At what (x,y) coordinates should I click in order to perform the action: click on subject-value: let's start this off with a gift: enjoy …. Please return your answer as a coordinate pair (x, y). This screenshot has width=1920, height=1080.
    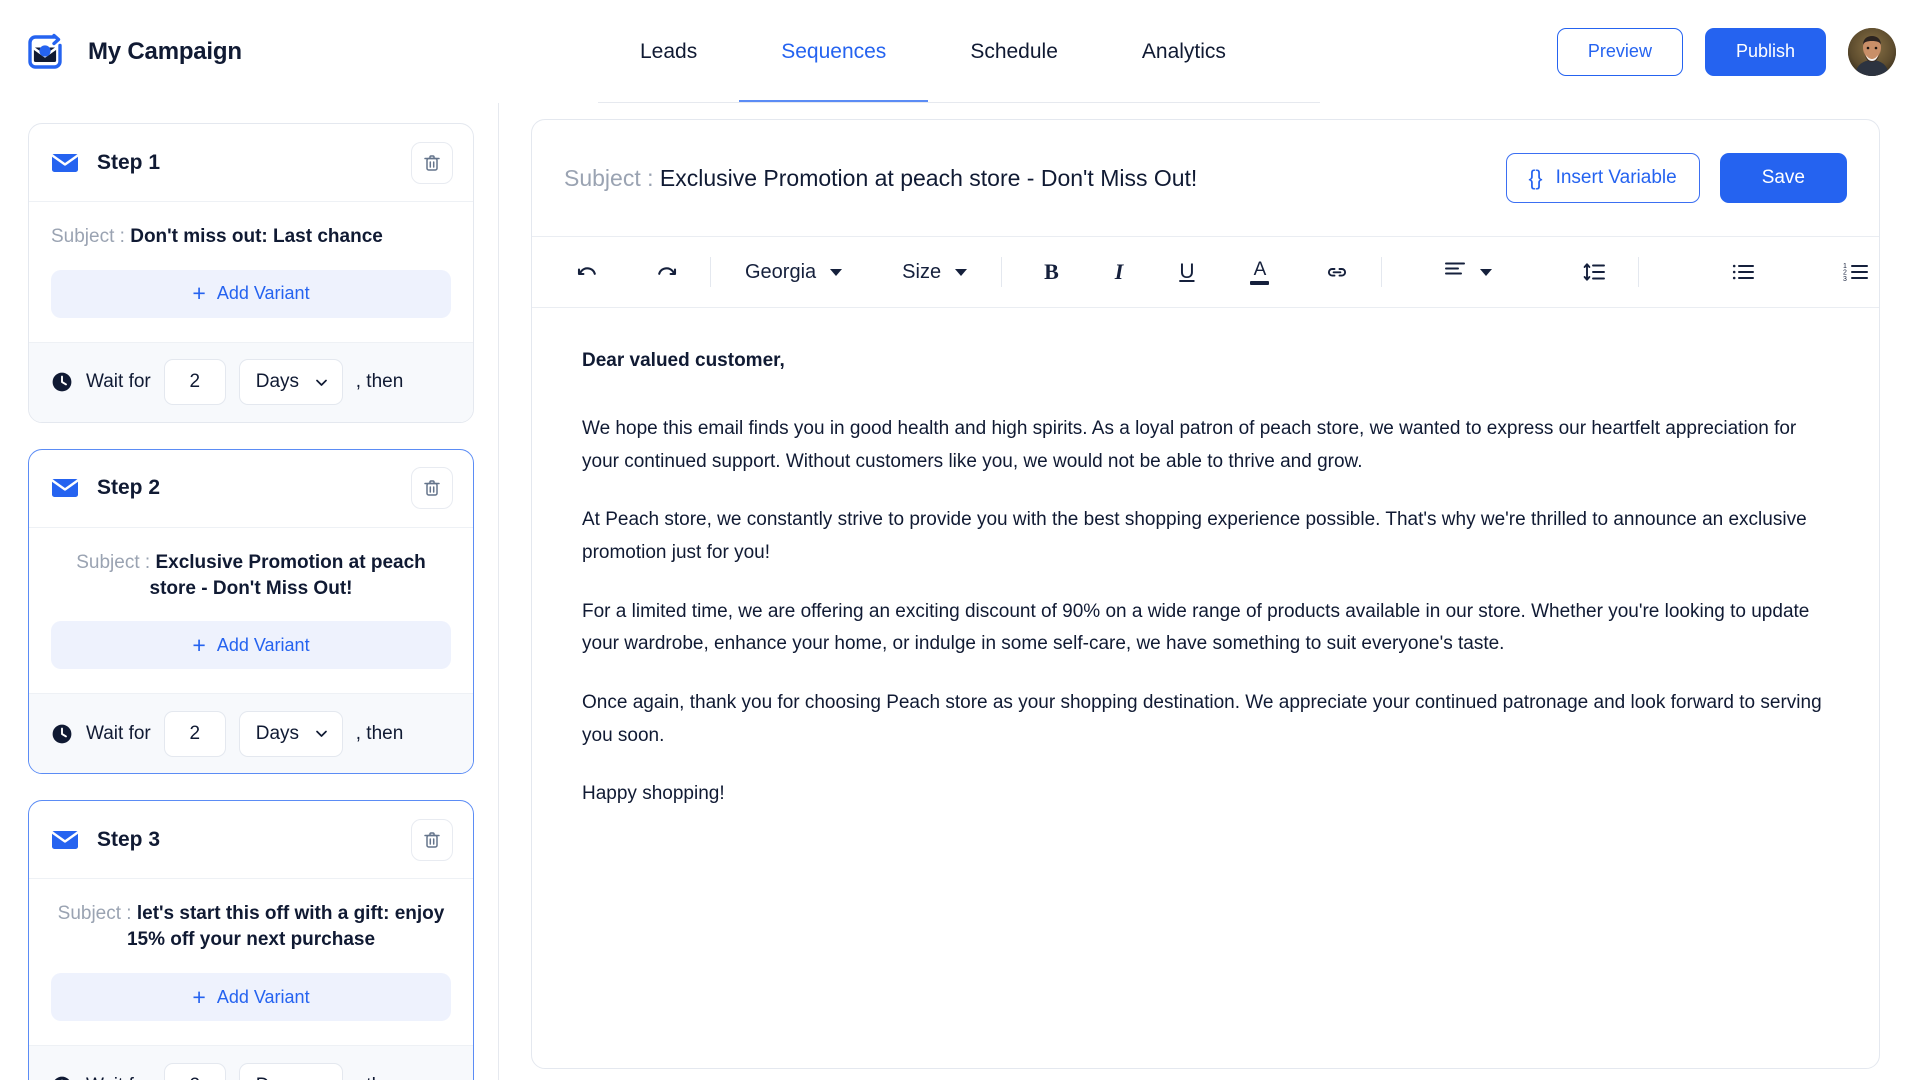
    Looking at the image, I should click on (285, 927).